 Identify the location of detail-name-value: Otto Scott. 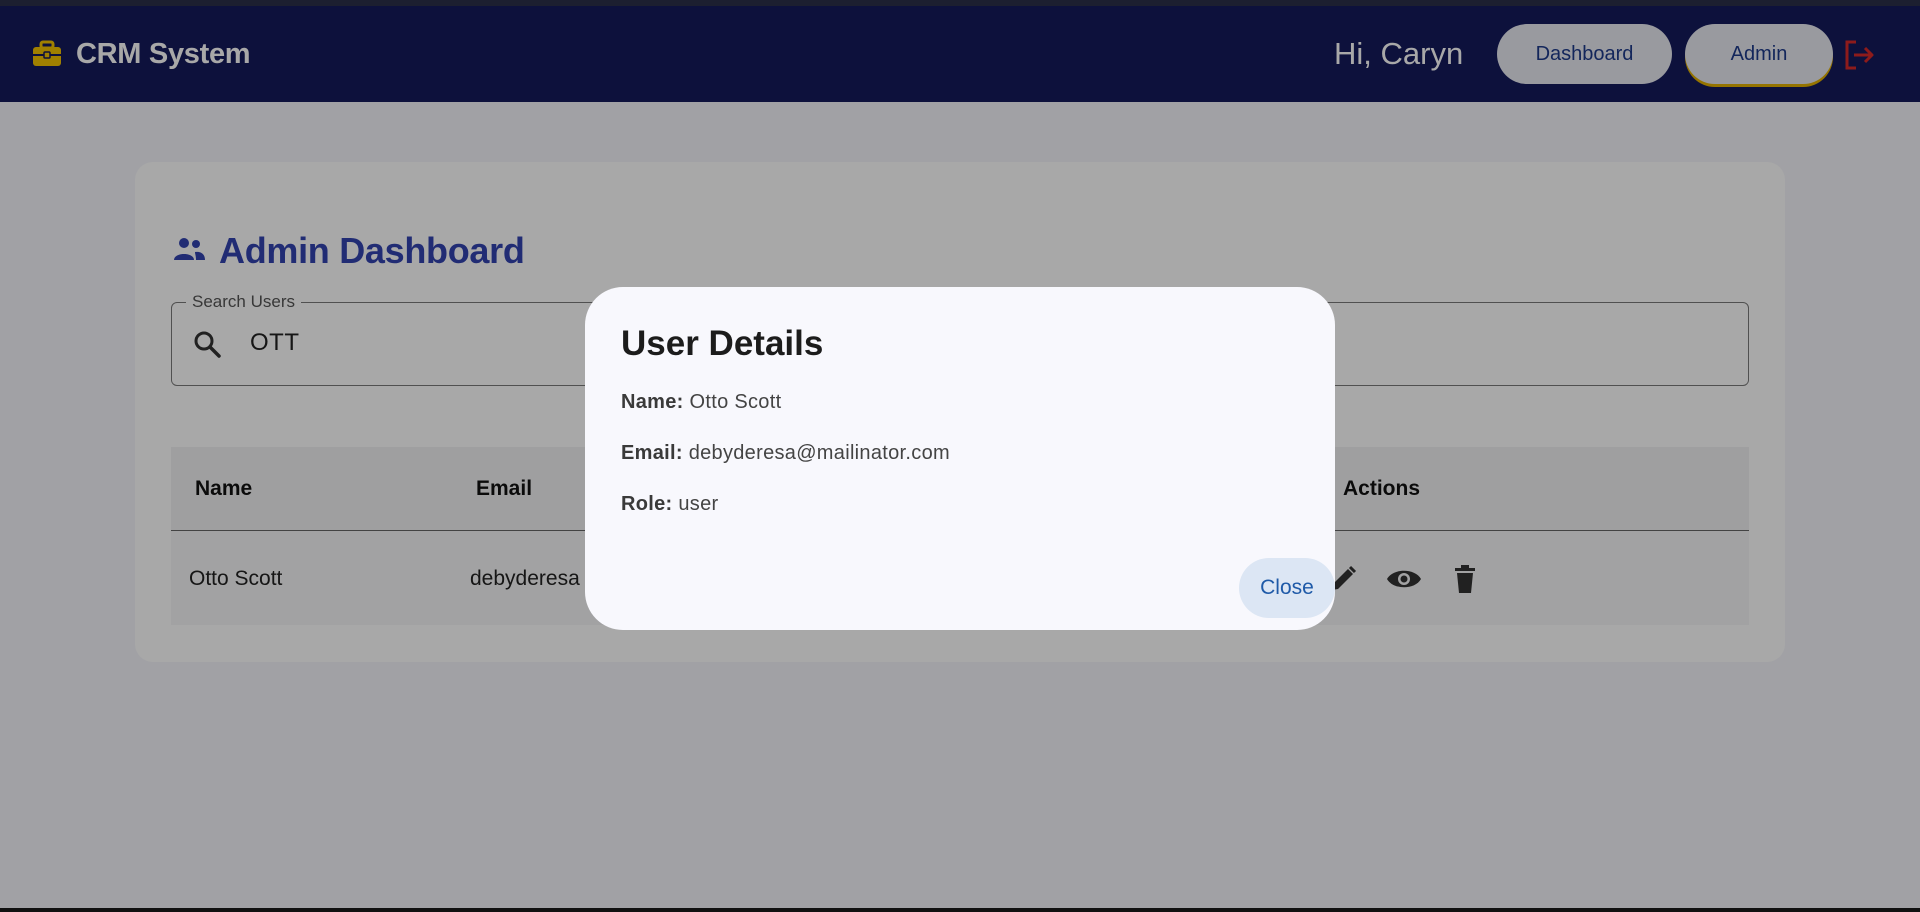
(735, 402).